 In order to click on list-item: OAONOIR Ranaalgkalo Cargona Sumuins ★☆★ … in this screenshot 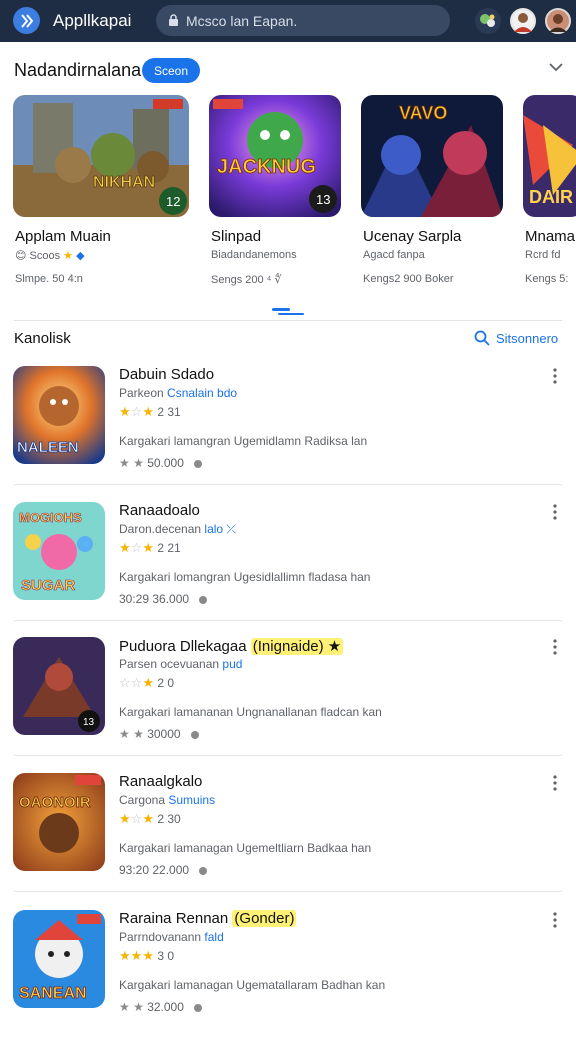, I will do `click(288, 837)`.